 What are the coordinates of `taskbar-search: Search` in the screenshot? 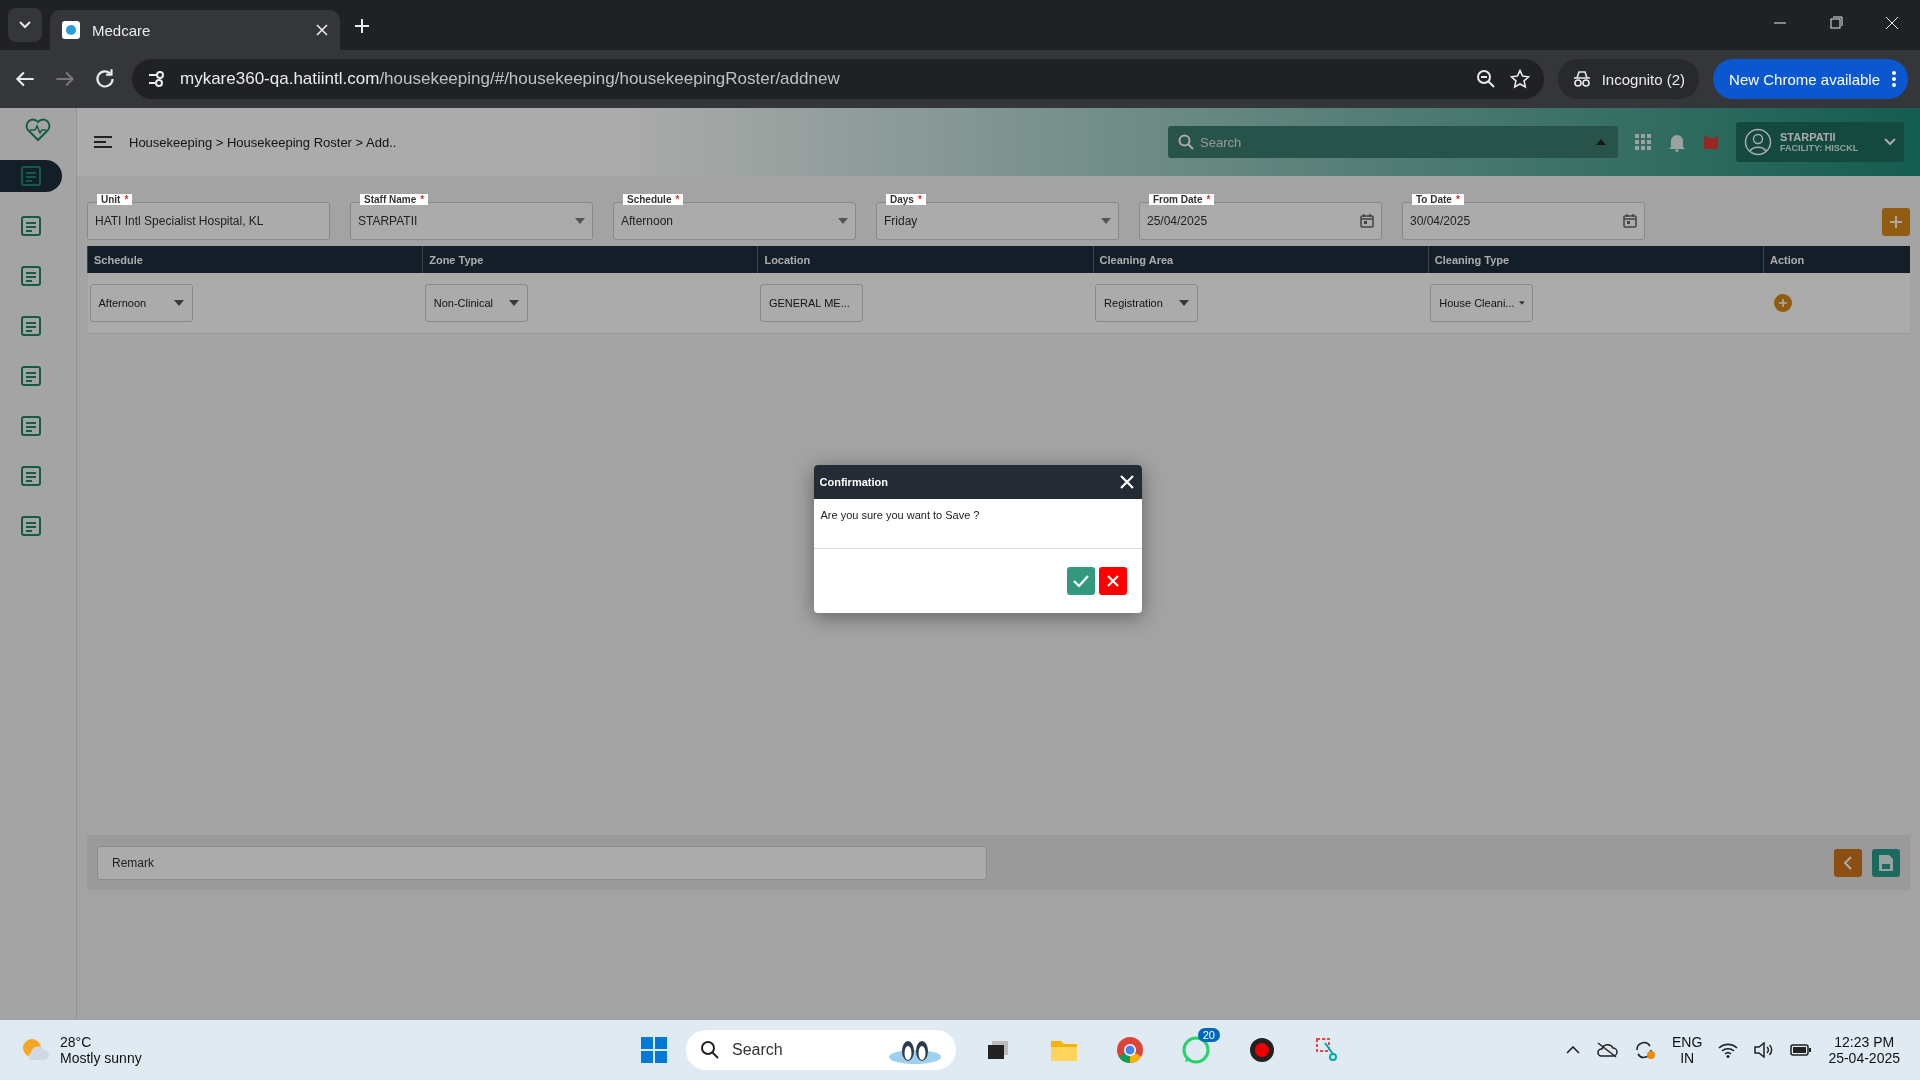 It's located at (821, 1050).